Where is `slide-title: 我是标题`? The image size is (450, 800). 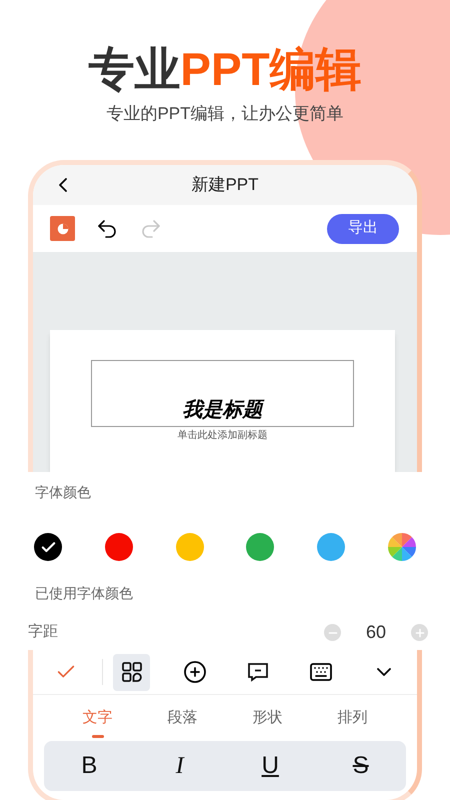 slide-title: 我是标题 is located at coordinates (222, 410).